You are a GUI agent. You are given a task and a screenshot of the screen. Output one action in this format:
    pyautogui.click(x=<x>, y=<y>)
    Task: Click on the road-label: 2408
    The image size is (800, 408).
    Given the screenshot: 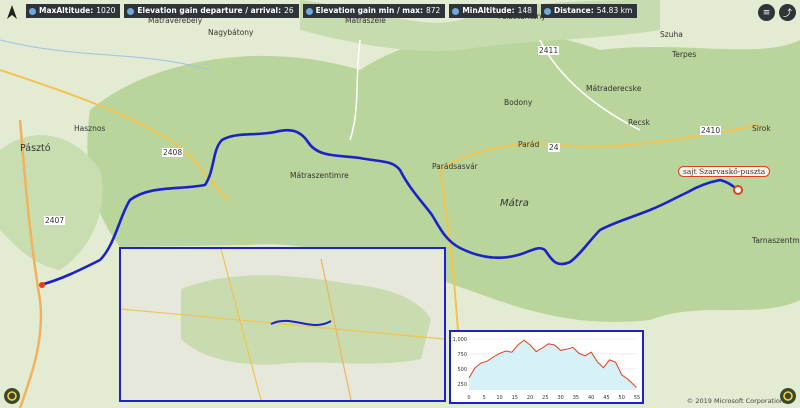 What is the action you would take?
    pyautogui.click(x=173, y=152)
    